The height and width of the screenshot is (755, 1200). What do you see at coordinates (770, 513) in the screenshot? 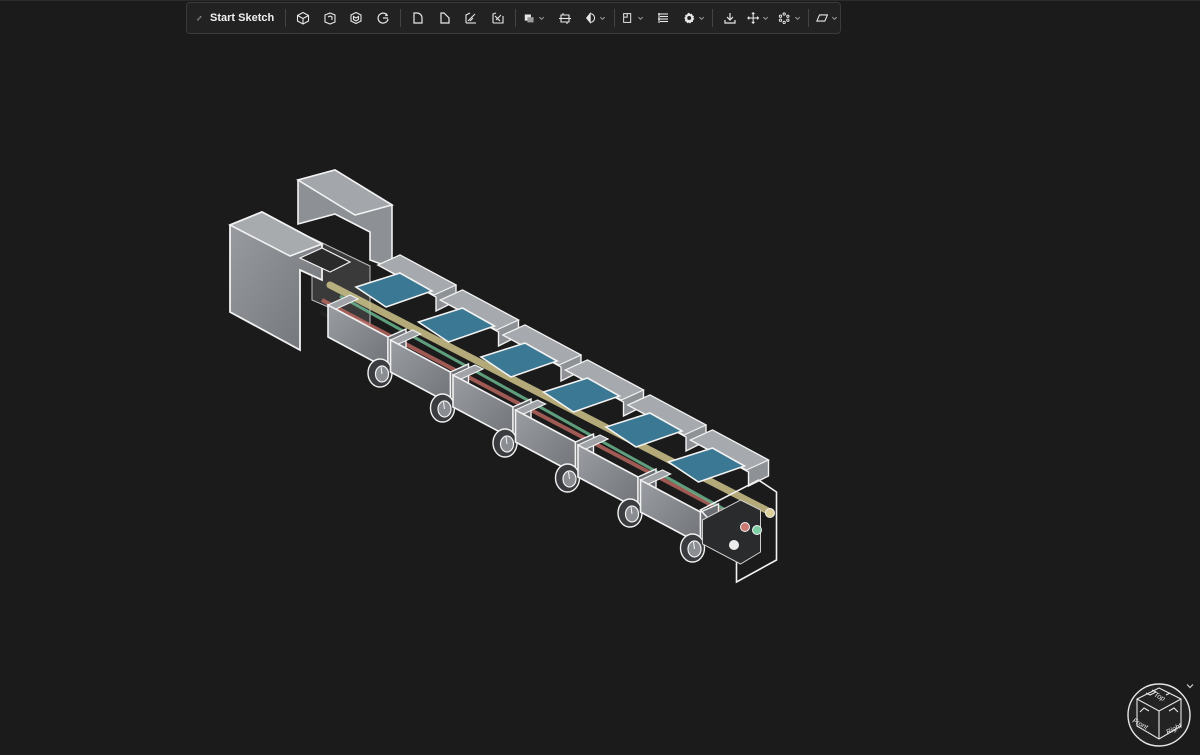
I see `rod-yellow-end` at bounding box center [770, 513].